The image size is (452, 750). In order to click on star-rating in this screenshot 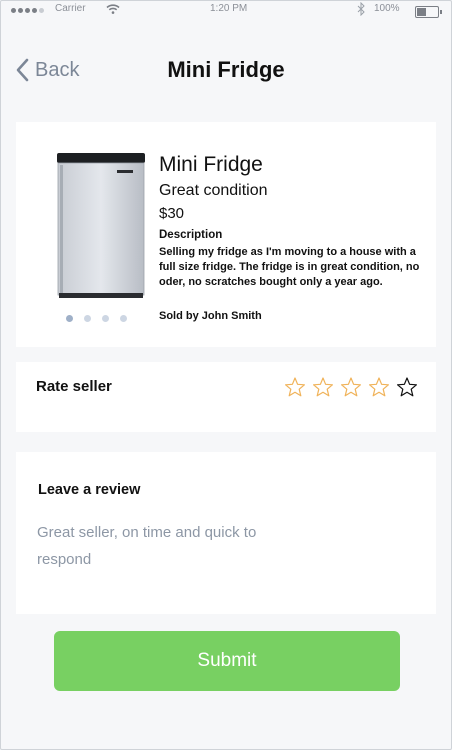, I will do `click(351, 387)`.